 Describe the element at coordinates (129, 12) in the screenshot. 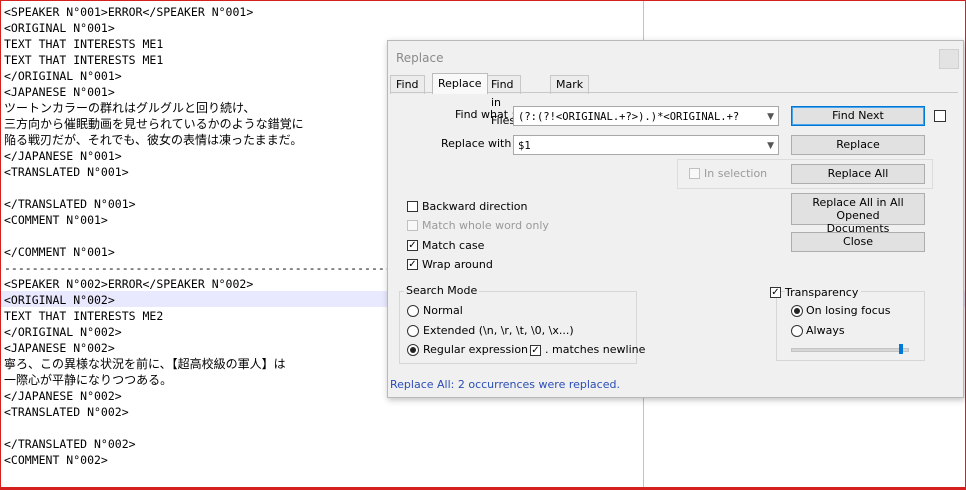

I see `editor-line: <SPEAKER N°001>ERROR</SPEAKER N°001>` at that location.